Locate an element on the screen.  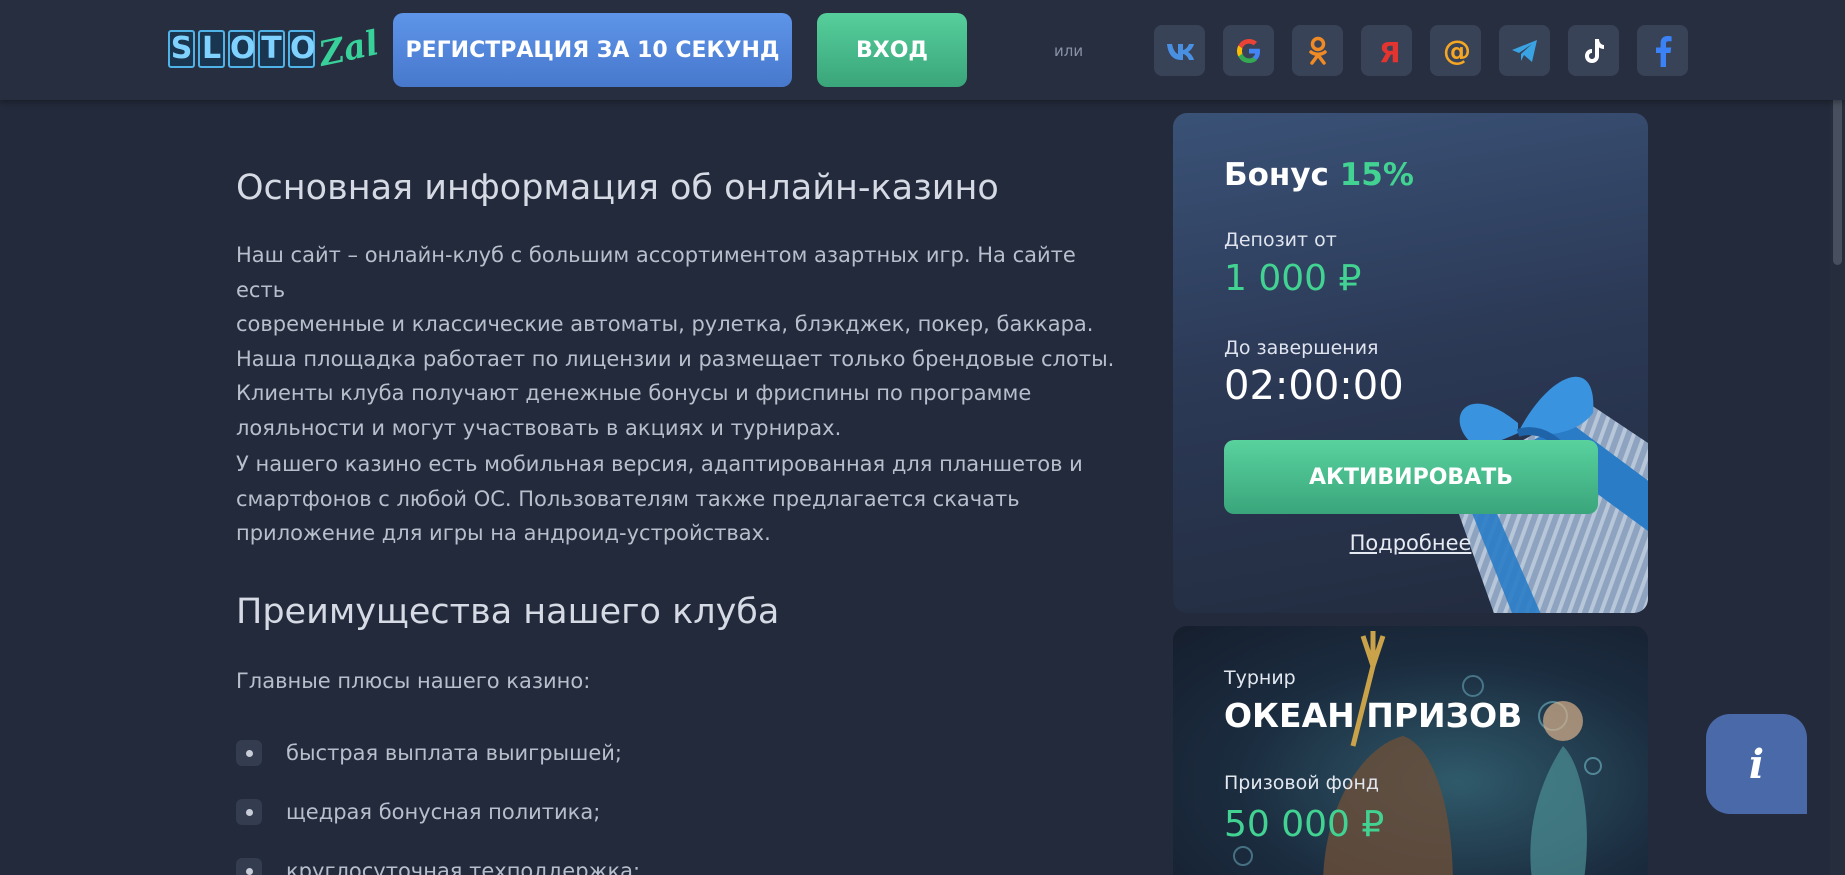
tournament-label: Турнир is located at coordinates (1260, 678).